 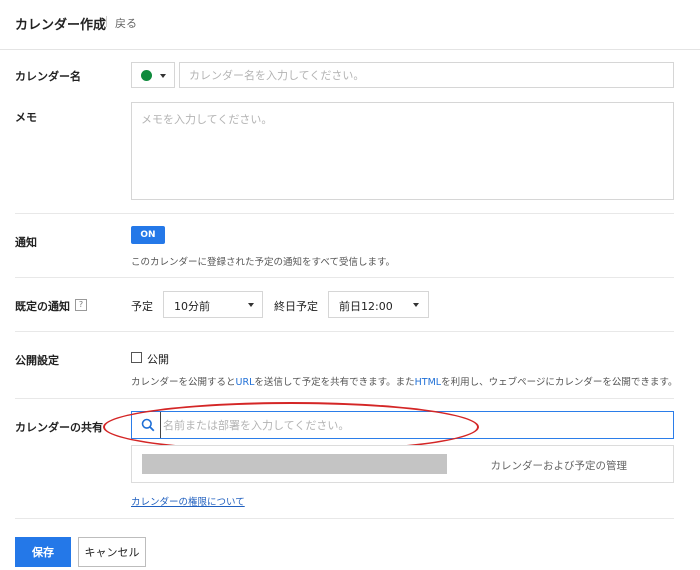 I want to click on share-list-item: カレンダーおよび予定の管理, so click(x=402, y=464).